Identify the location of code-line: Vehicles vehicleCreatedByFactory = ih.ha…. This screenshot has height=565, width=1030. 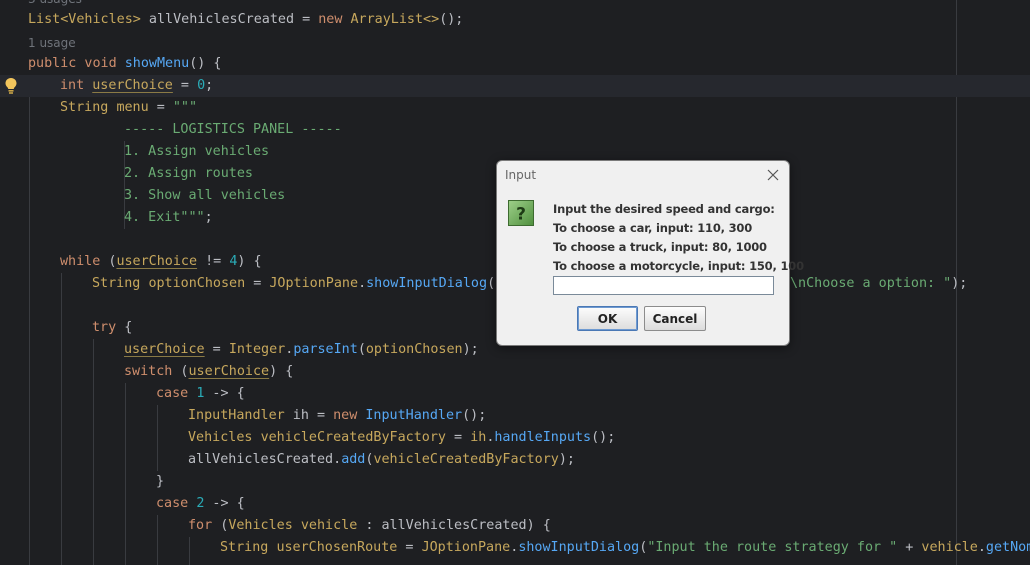
(402, 437).